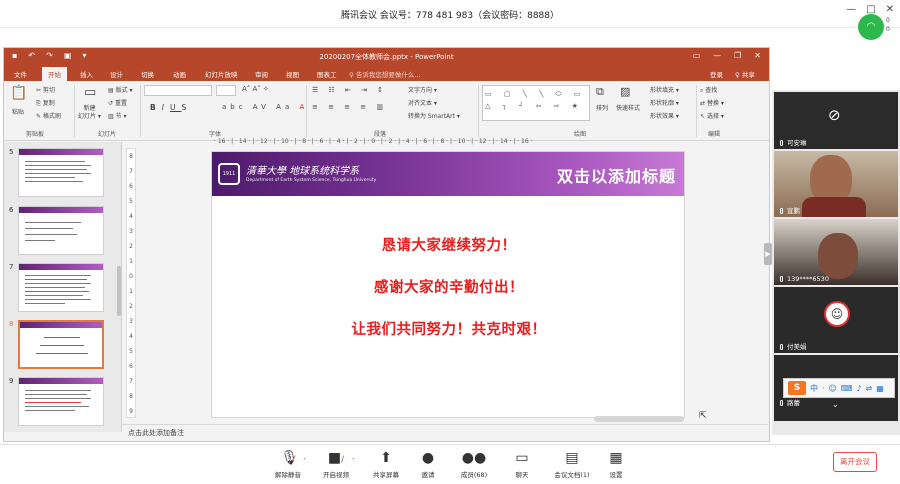 The height and width of the screenshot is (484, 900). What do you see at coordinates (851, 9) in the screenshot?
I see `minimize-icon: —` at bounding box center [851, 9].